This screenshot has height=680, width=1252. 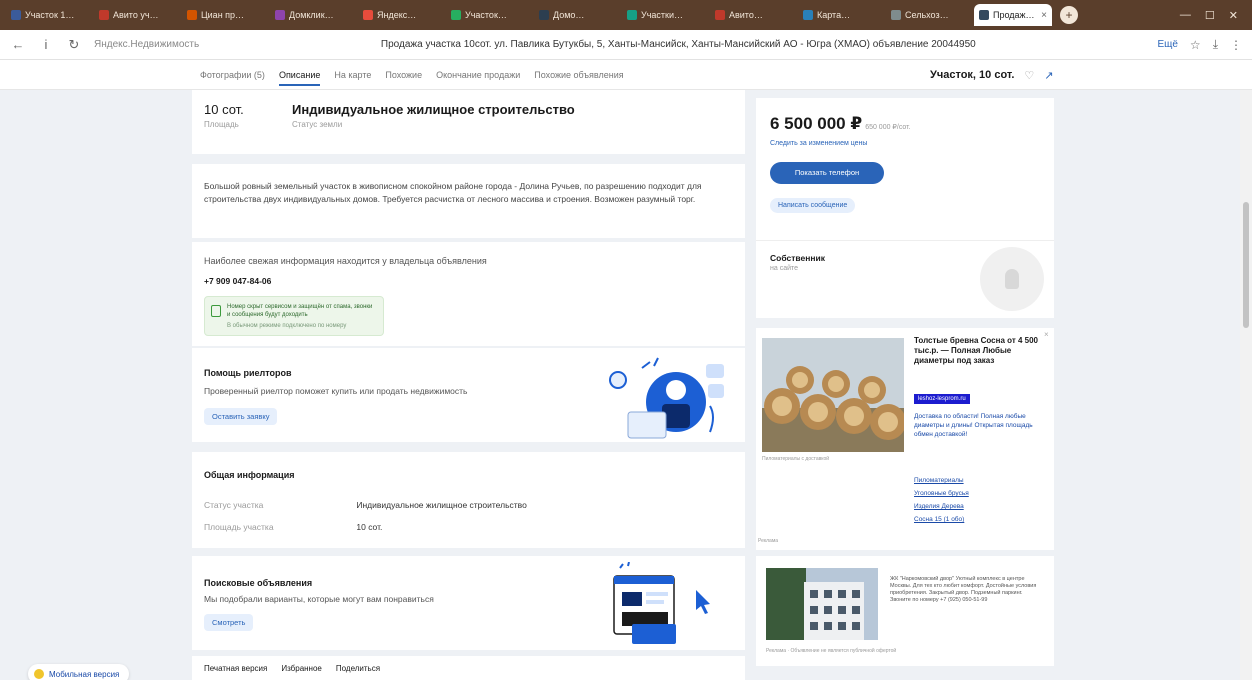 What do you see at coordinates (833, 395) in the screenshot?
I see `ad-image` at bounding box center [833, 395].